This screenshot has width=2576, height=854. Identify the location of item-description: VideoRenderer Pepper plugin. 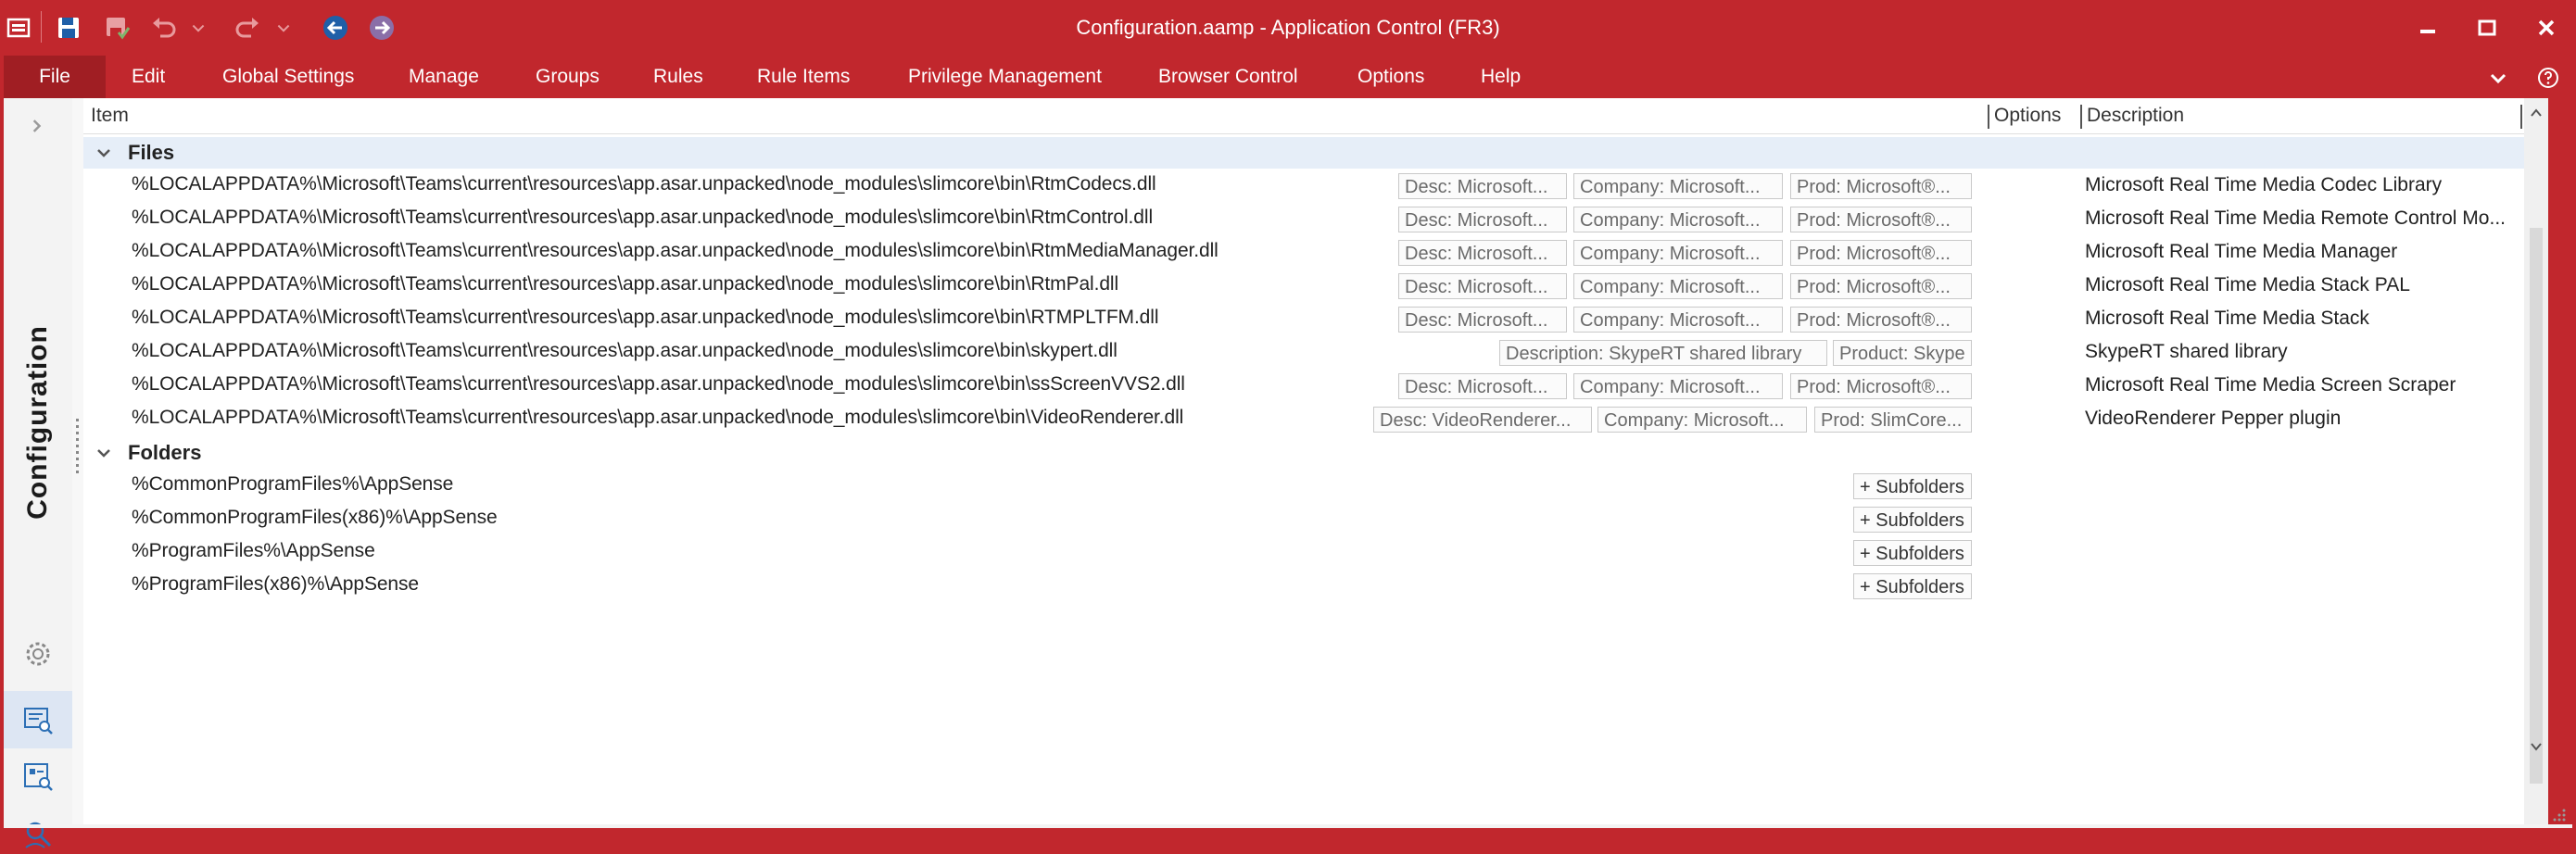
(2213, 419).